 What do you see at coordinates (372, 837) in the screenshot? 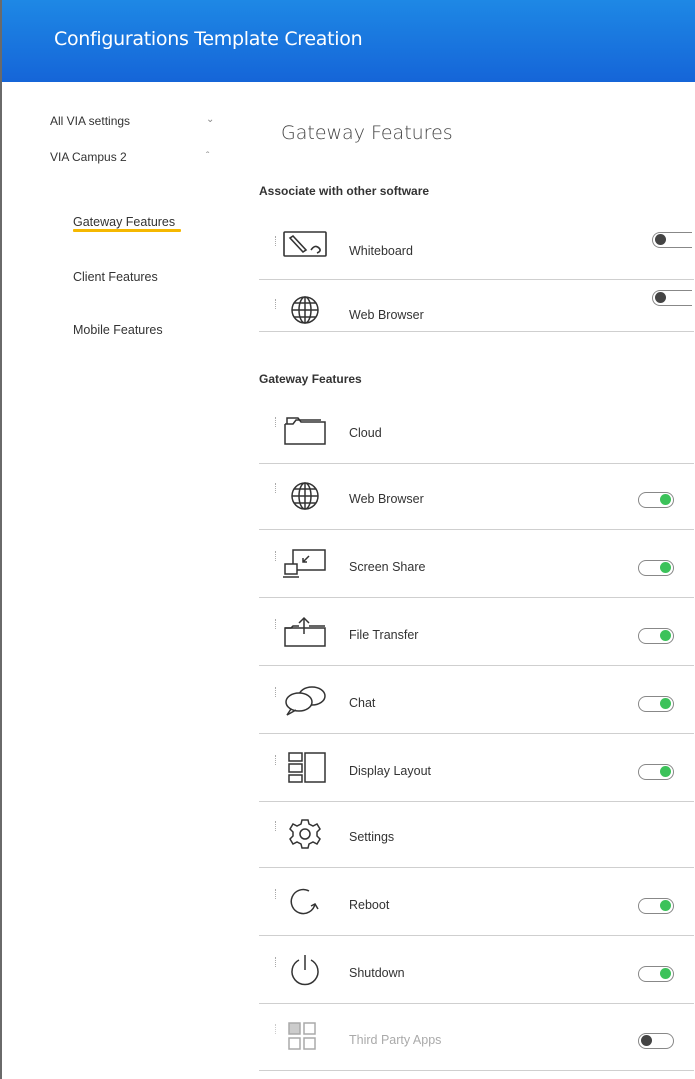
I see `feature-label: Settings` at bounding box center [372, 837].